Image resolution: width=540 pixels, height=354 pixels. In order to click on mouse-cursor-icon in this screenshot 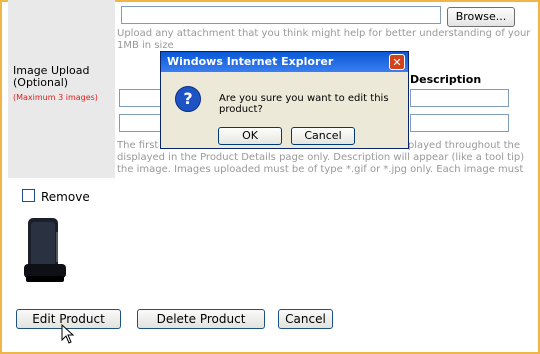, I will do `click(68, 334)`.